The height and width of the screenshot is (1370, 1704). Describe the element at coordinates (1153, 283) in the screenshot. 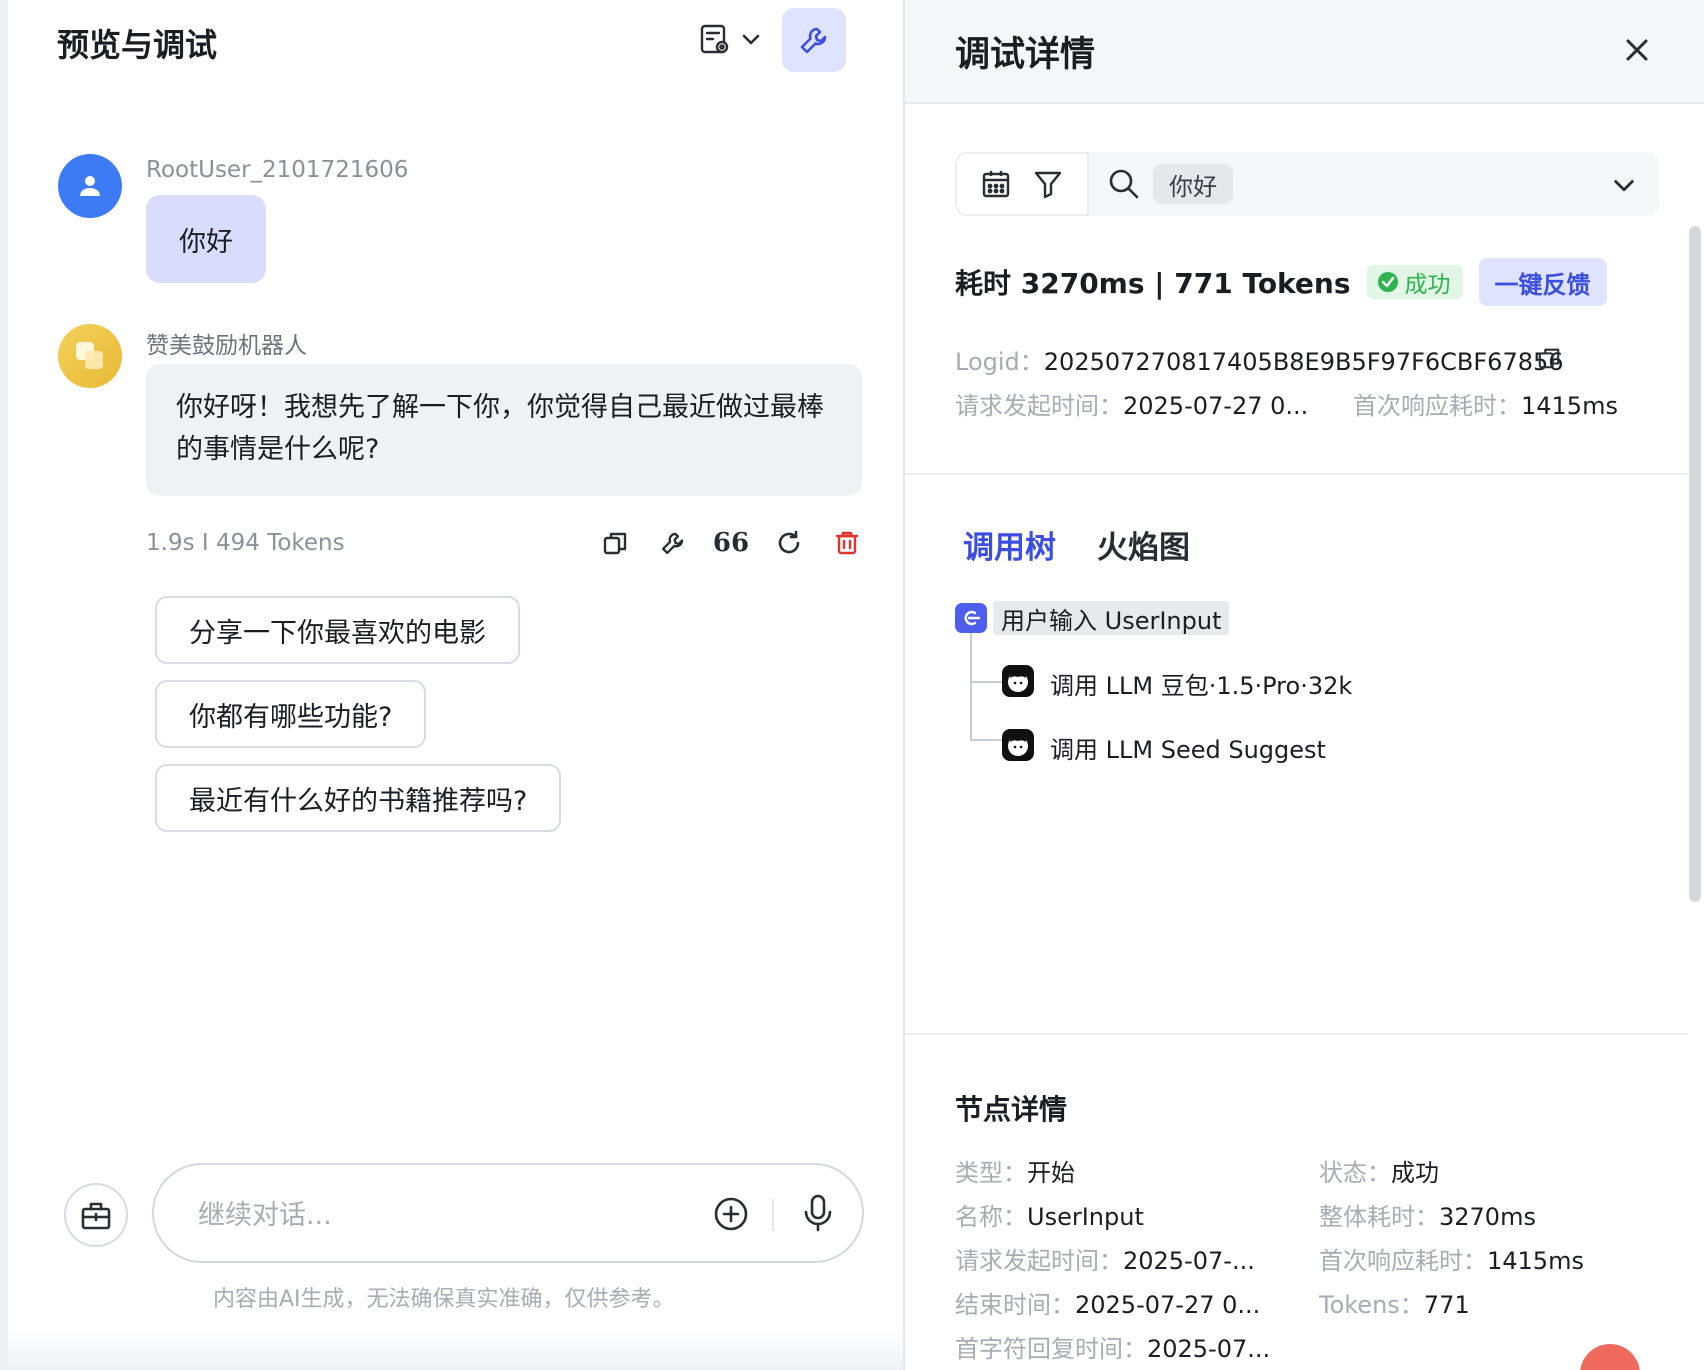

I see `trace-stat: 耗时 3270ms | 771 Tokens` at that location.